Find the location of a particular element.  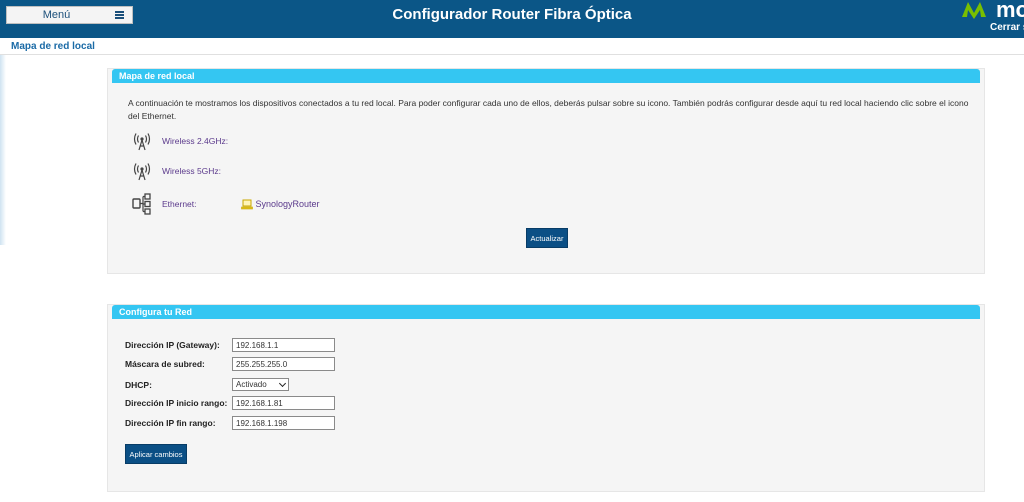

brand-text: mo is located at coordinates (1010, 11).